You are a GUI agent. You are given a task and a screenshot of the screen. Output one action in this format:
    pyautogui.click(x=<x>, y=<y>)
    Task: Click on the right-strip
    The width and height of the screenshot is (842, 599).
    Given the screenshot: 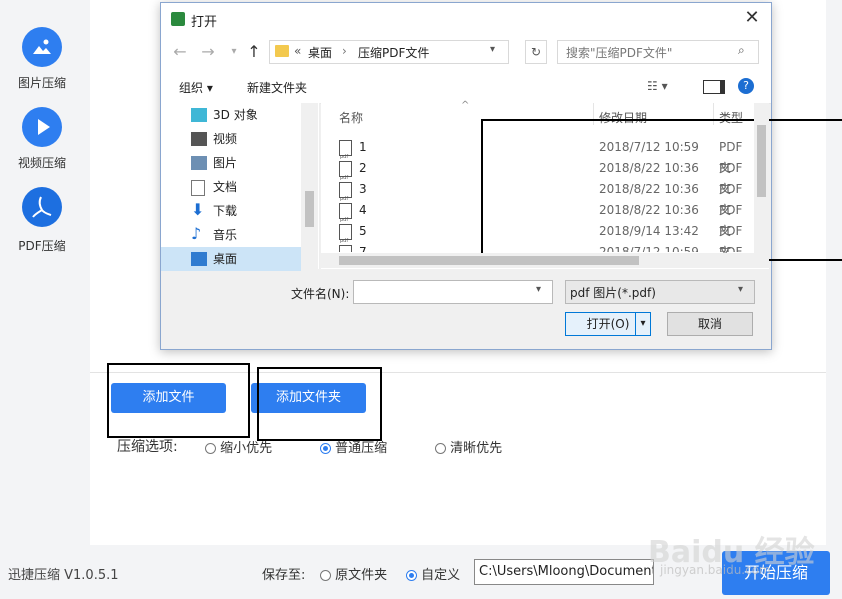 What is the action you would take?
    pyautogui.click(x=834, y=272)
    